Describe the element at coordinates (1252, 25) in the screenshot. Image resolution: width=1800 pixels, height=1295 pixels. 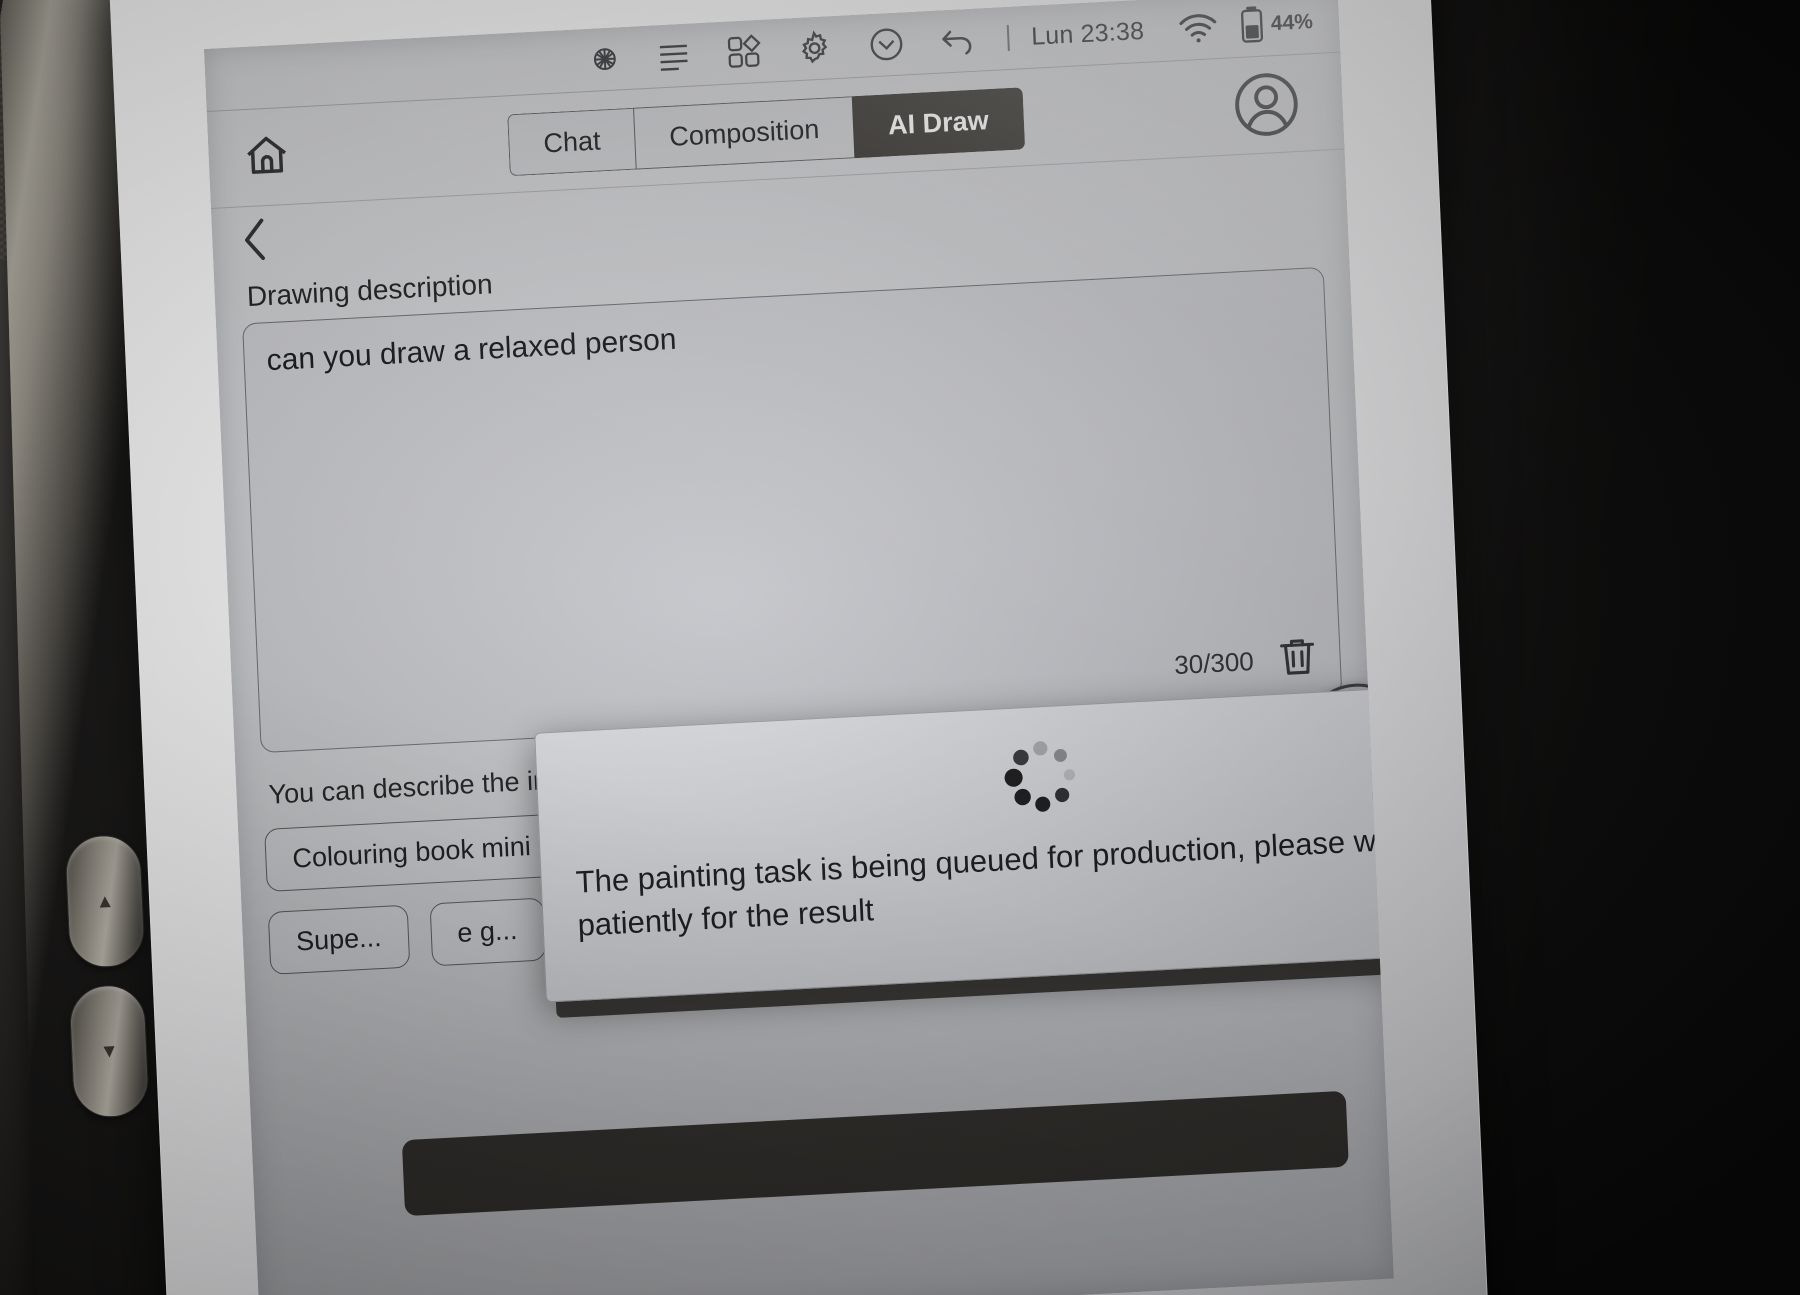
I see `battery-icon` at that location.